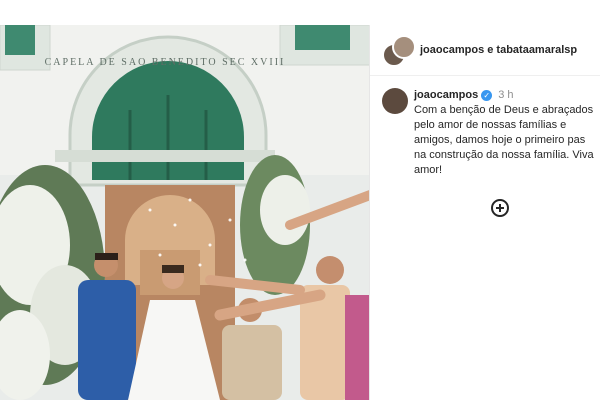 The width and height of the screenshot is (600, 400). What do you see at coordinates (446, 95) in the screenshot?
I see `caption-username: joaocampos` at bounding box center [446, 95].